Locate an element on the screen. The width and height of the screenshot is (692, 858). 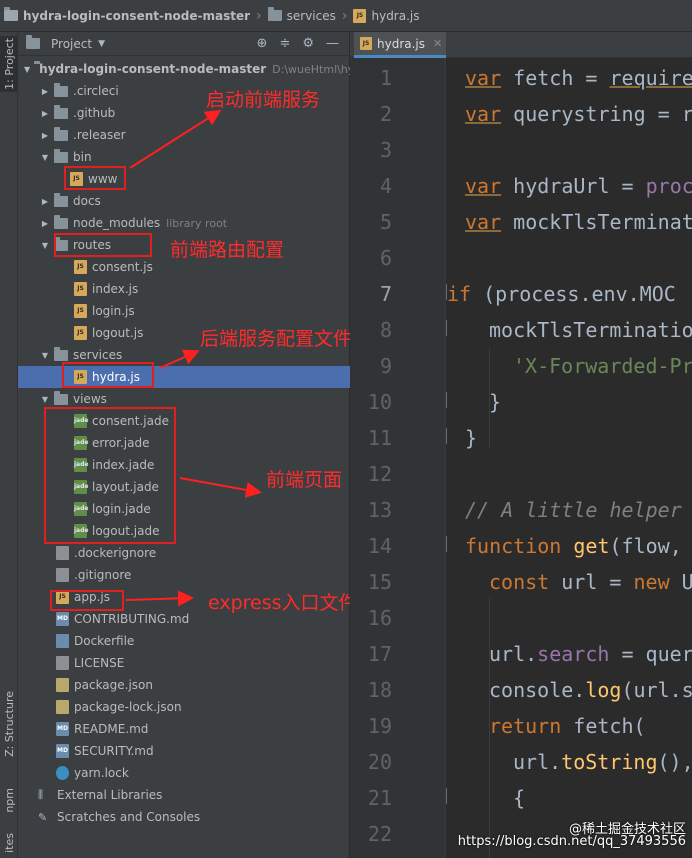
tree-item-releaser: ▶ .releaser is located at coordinates (184, 135).